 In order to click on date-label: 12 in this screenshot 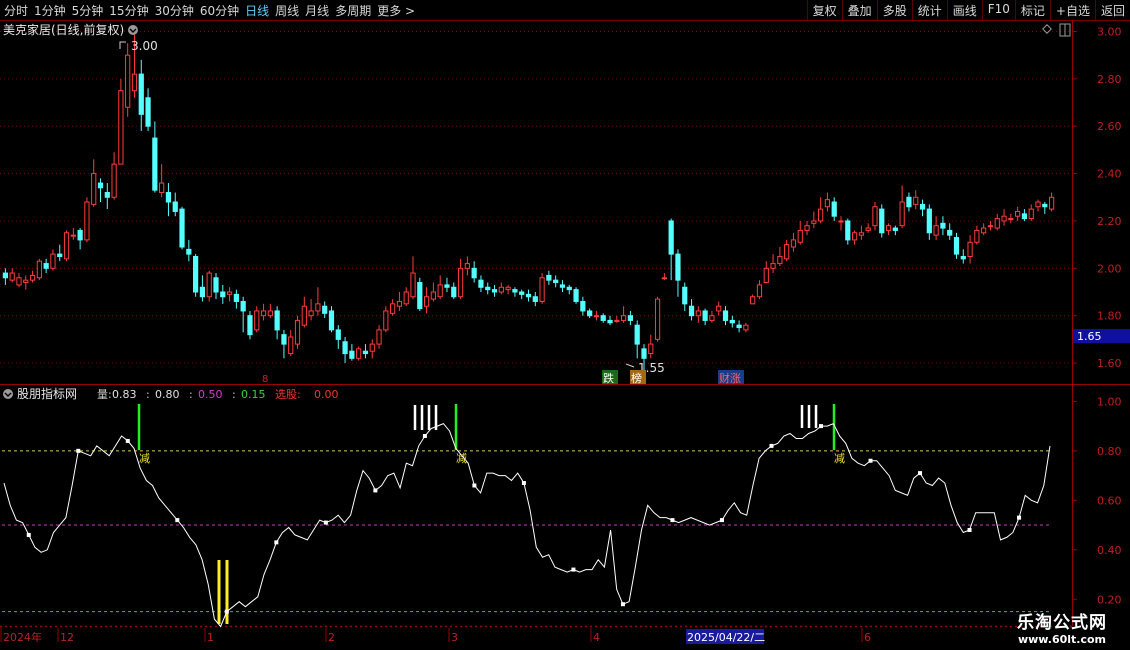, I will do `click(67, 637)`.